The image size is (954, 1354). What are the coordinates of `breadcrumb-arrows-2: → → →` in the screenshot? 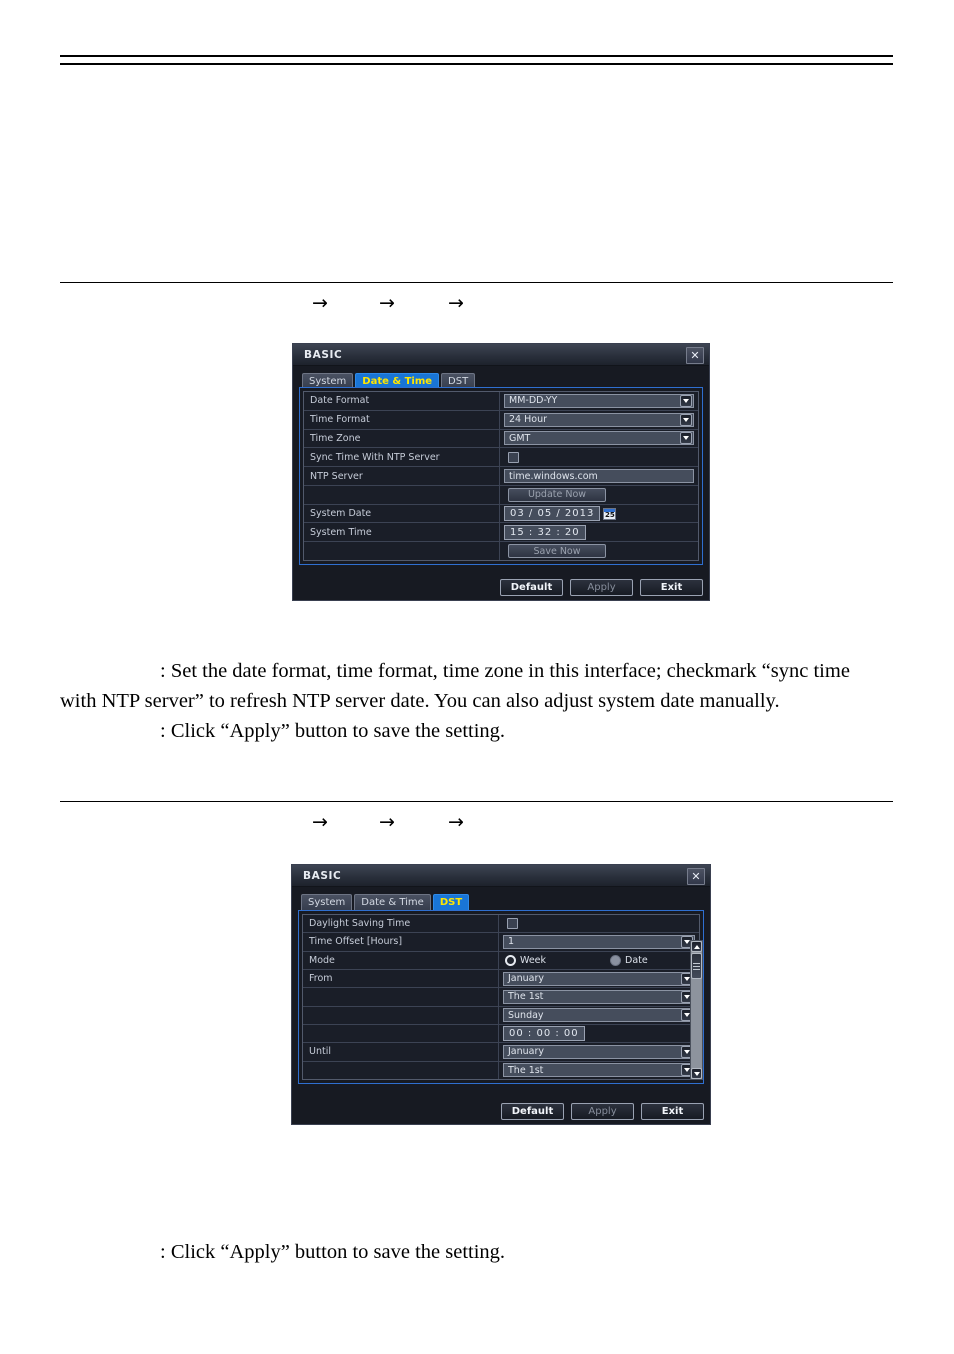 It's located at (476, 825).